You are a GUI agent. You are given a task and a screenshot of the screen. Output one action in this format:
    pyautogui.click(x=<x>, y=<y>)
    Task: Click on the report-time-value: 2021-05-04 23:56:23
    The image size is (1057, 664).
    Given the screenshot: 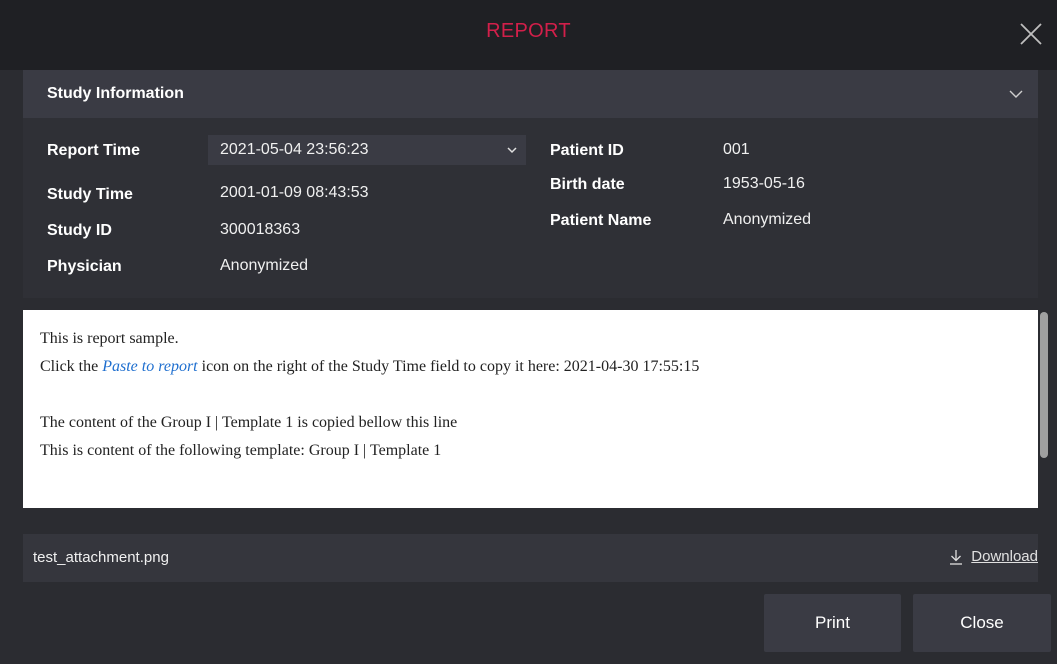 What is the action you would take?
    pyautogui.click(x=294, y=149)
    